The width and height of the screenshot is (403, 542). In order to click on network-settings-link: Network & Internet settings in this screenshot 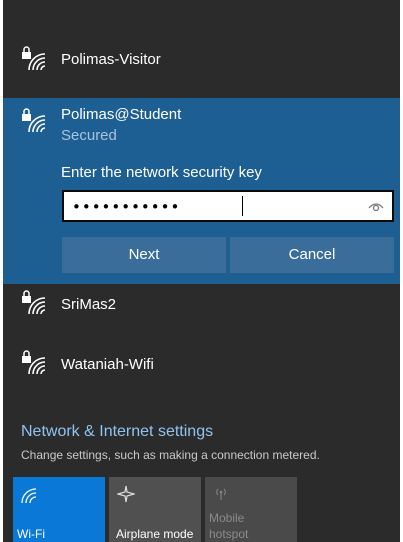, I will do `click(117, 432)`.